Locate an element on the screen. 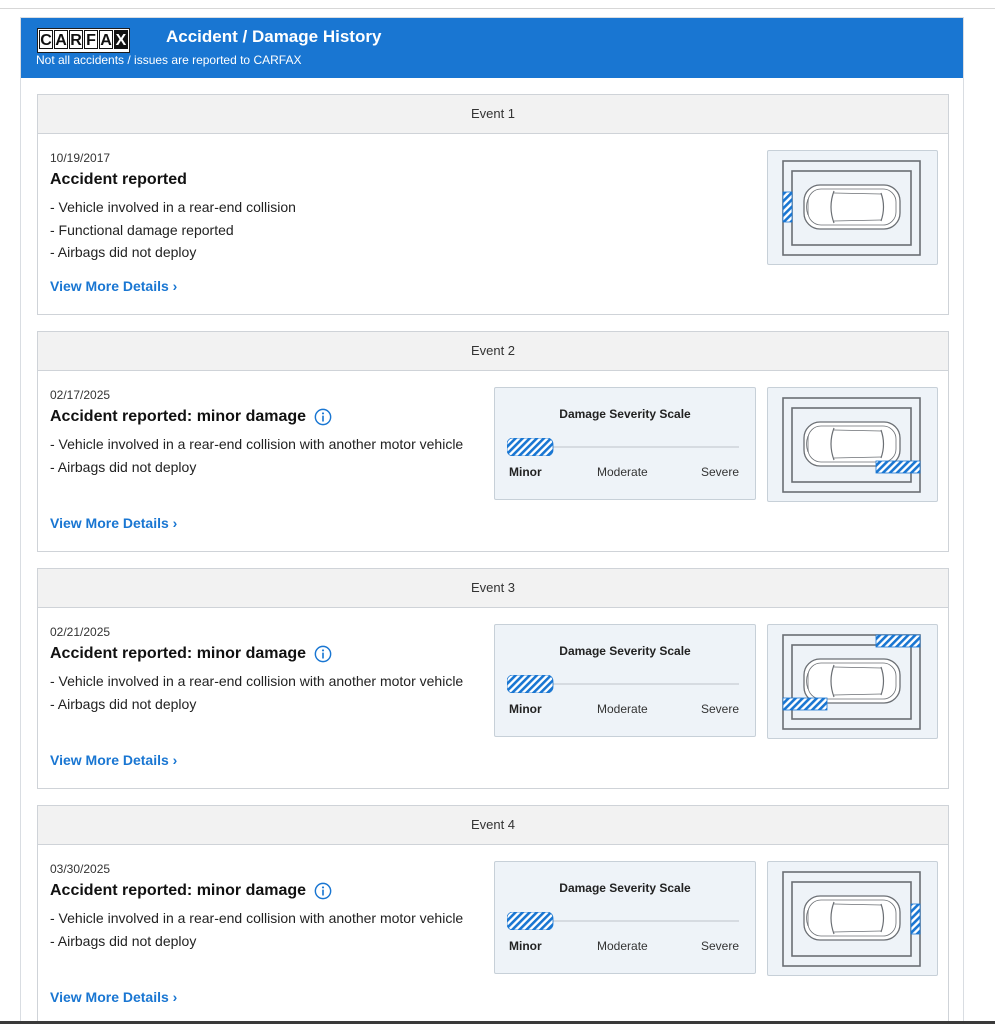 The width and height of the screenshot is (995, 1024). event-title: Accident reported is located at coordinates (118, 180).